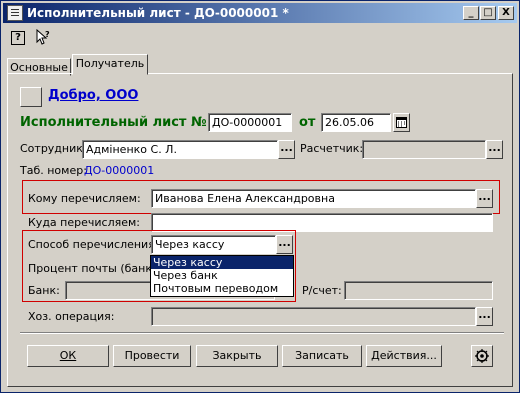 The width and height of the screenshot is (520, 393). I want to click on destination-label: Куда перечисляем:, so click(84, 222).